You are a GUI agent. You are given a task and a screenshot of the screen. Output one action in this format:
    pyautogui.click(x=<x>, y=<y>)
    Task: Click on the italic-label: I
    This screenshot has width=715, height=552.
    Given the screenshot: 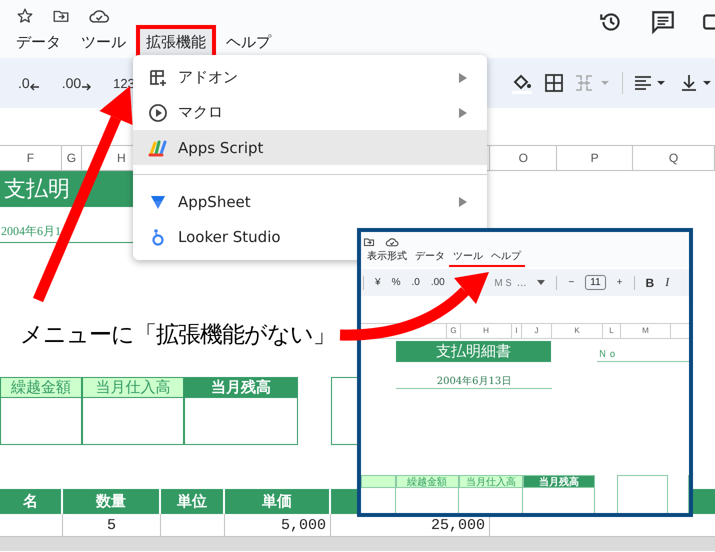 What is the action you would take?
    pyautogui.click(x=667, y=282)
    